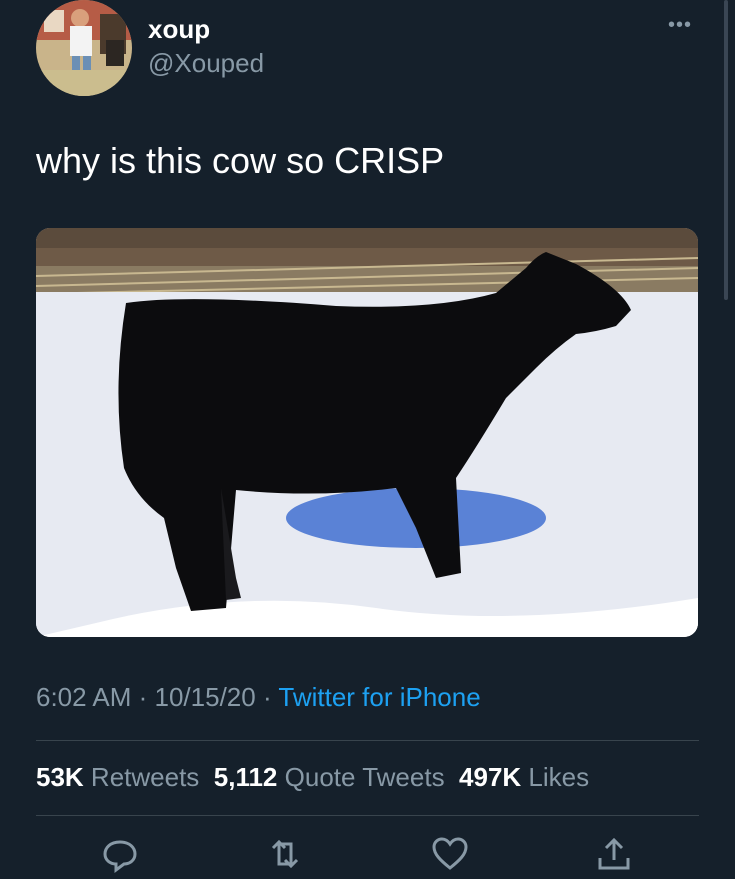 The width and height of the screenshot is (735, 879). I want to click on share-icon, so click(614, 854).